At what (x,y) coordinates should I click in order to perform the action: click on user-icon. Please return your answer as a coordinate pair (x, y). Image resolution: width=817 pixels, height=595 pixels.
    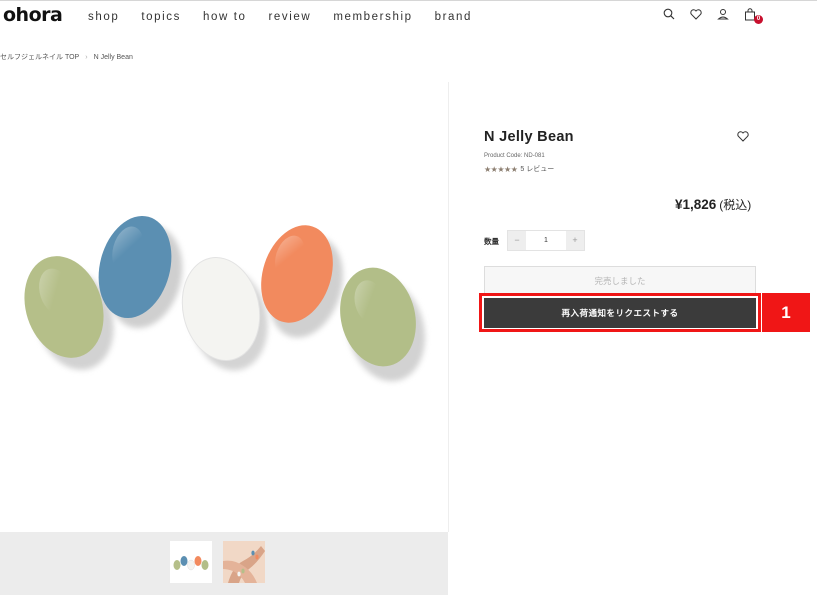
    Looking at the image, I should click on (723, 14).